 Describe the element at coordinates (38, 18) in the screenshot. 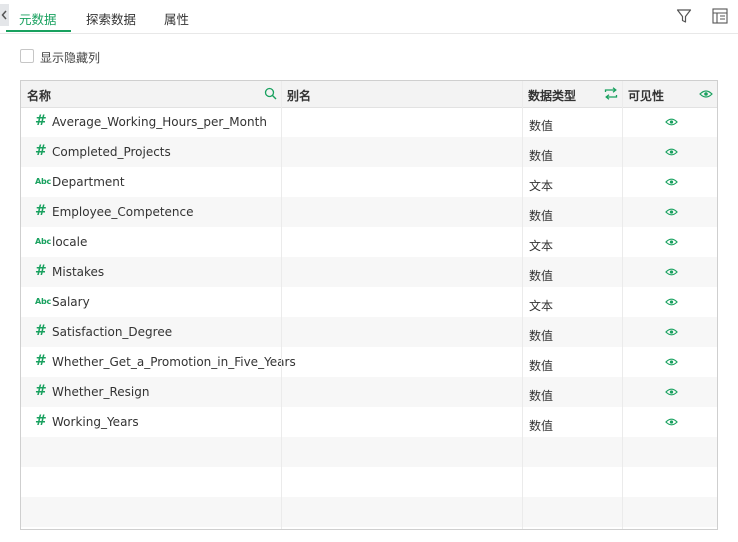

I see `tab-metadata: 元数据` at that location.